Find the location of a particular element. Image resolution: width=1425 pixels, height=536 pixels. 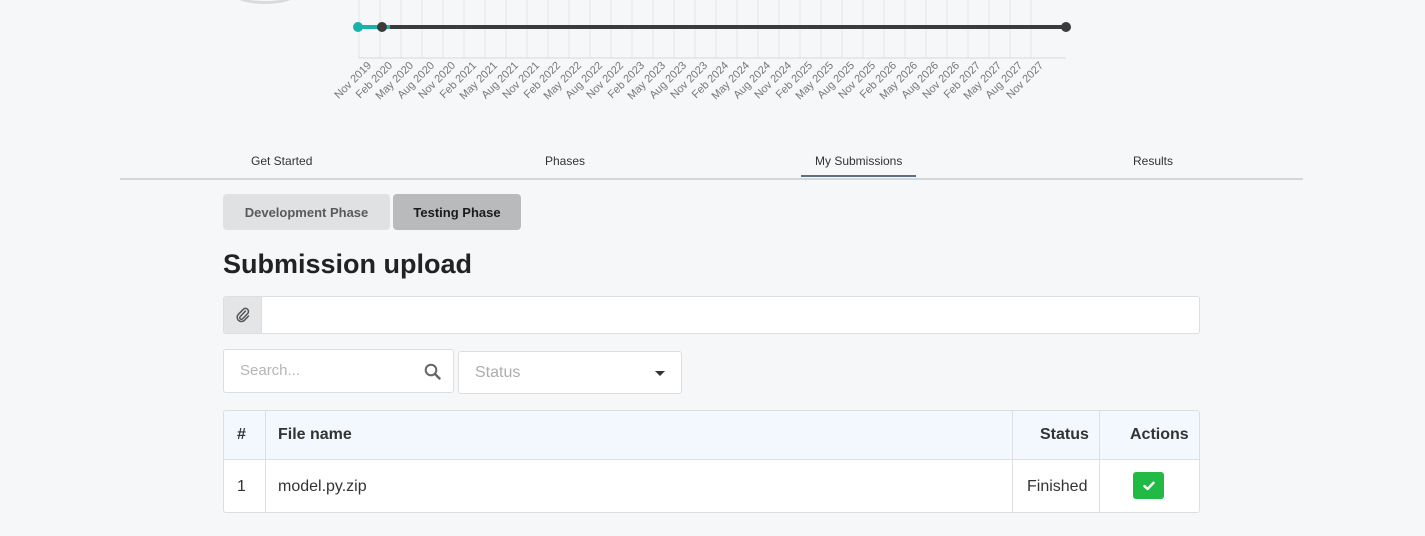

timeline-phase-point is located at coordinates (382, 27).